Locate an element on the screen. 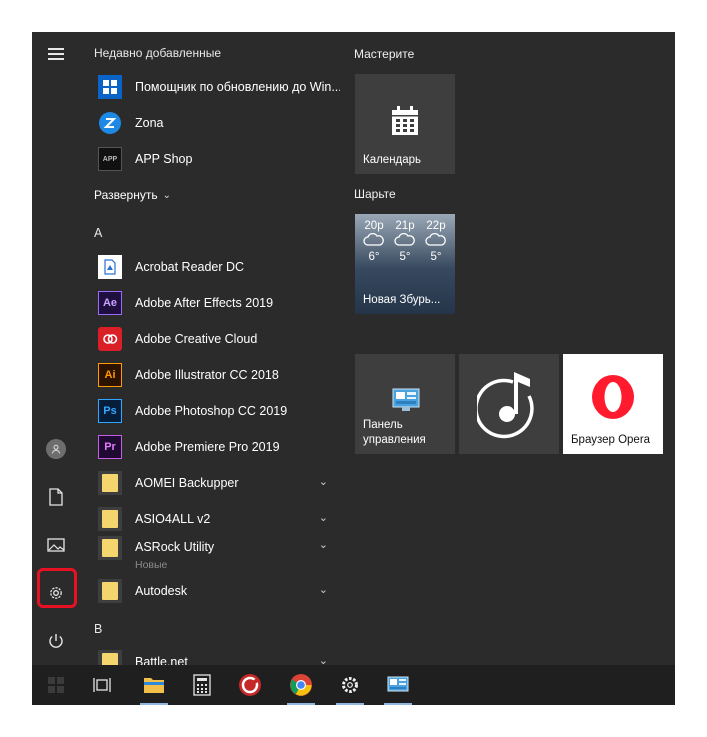 The height and width of the screenshot is (737, 707). windows-logo-icon is located at coordinates (110, 87).